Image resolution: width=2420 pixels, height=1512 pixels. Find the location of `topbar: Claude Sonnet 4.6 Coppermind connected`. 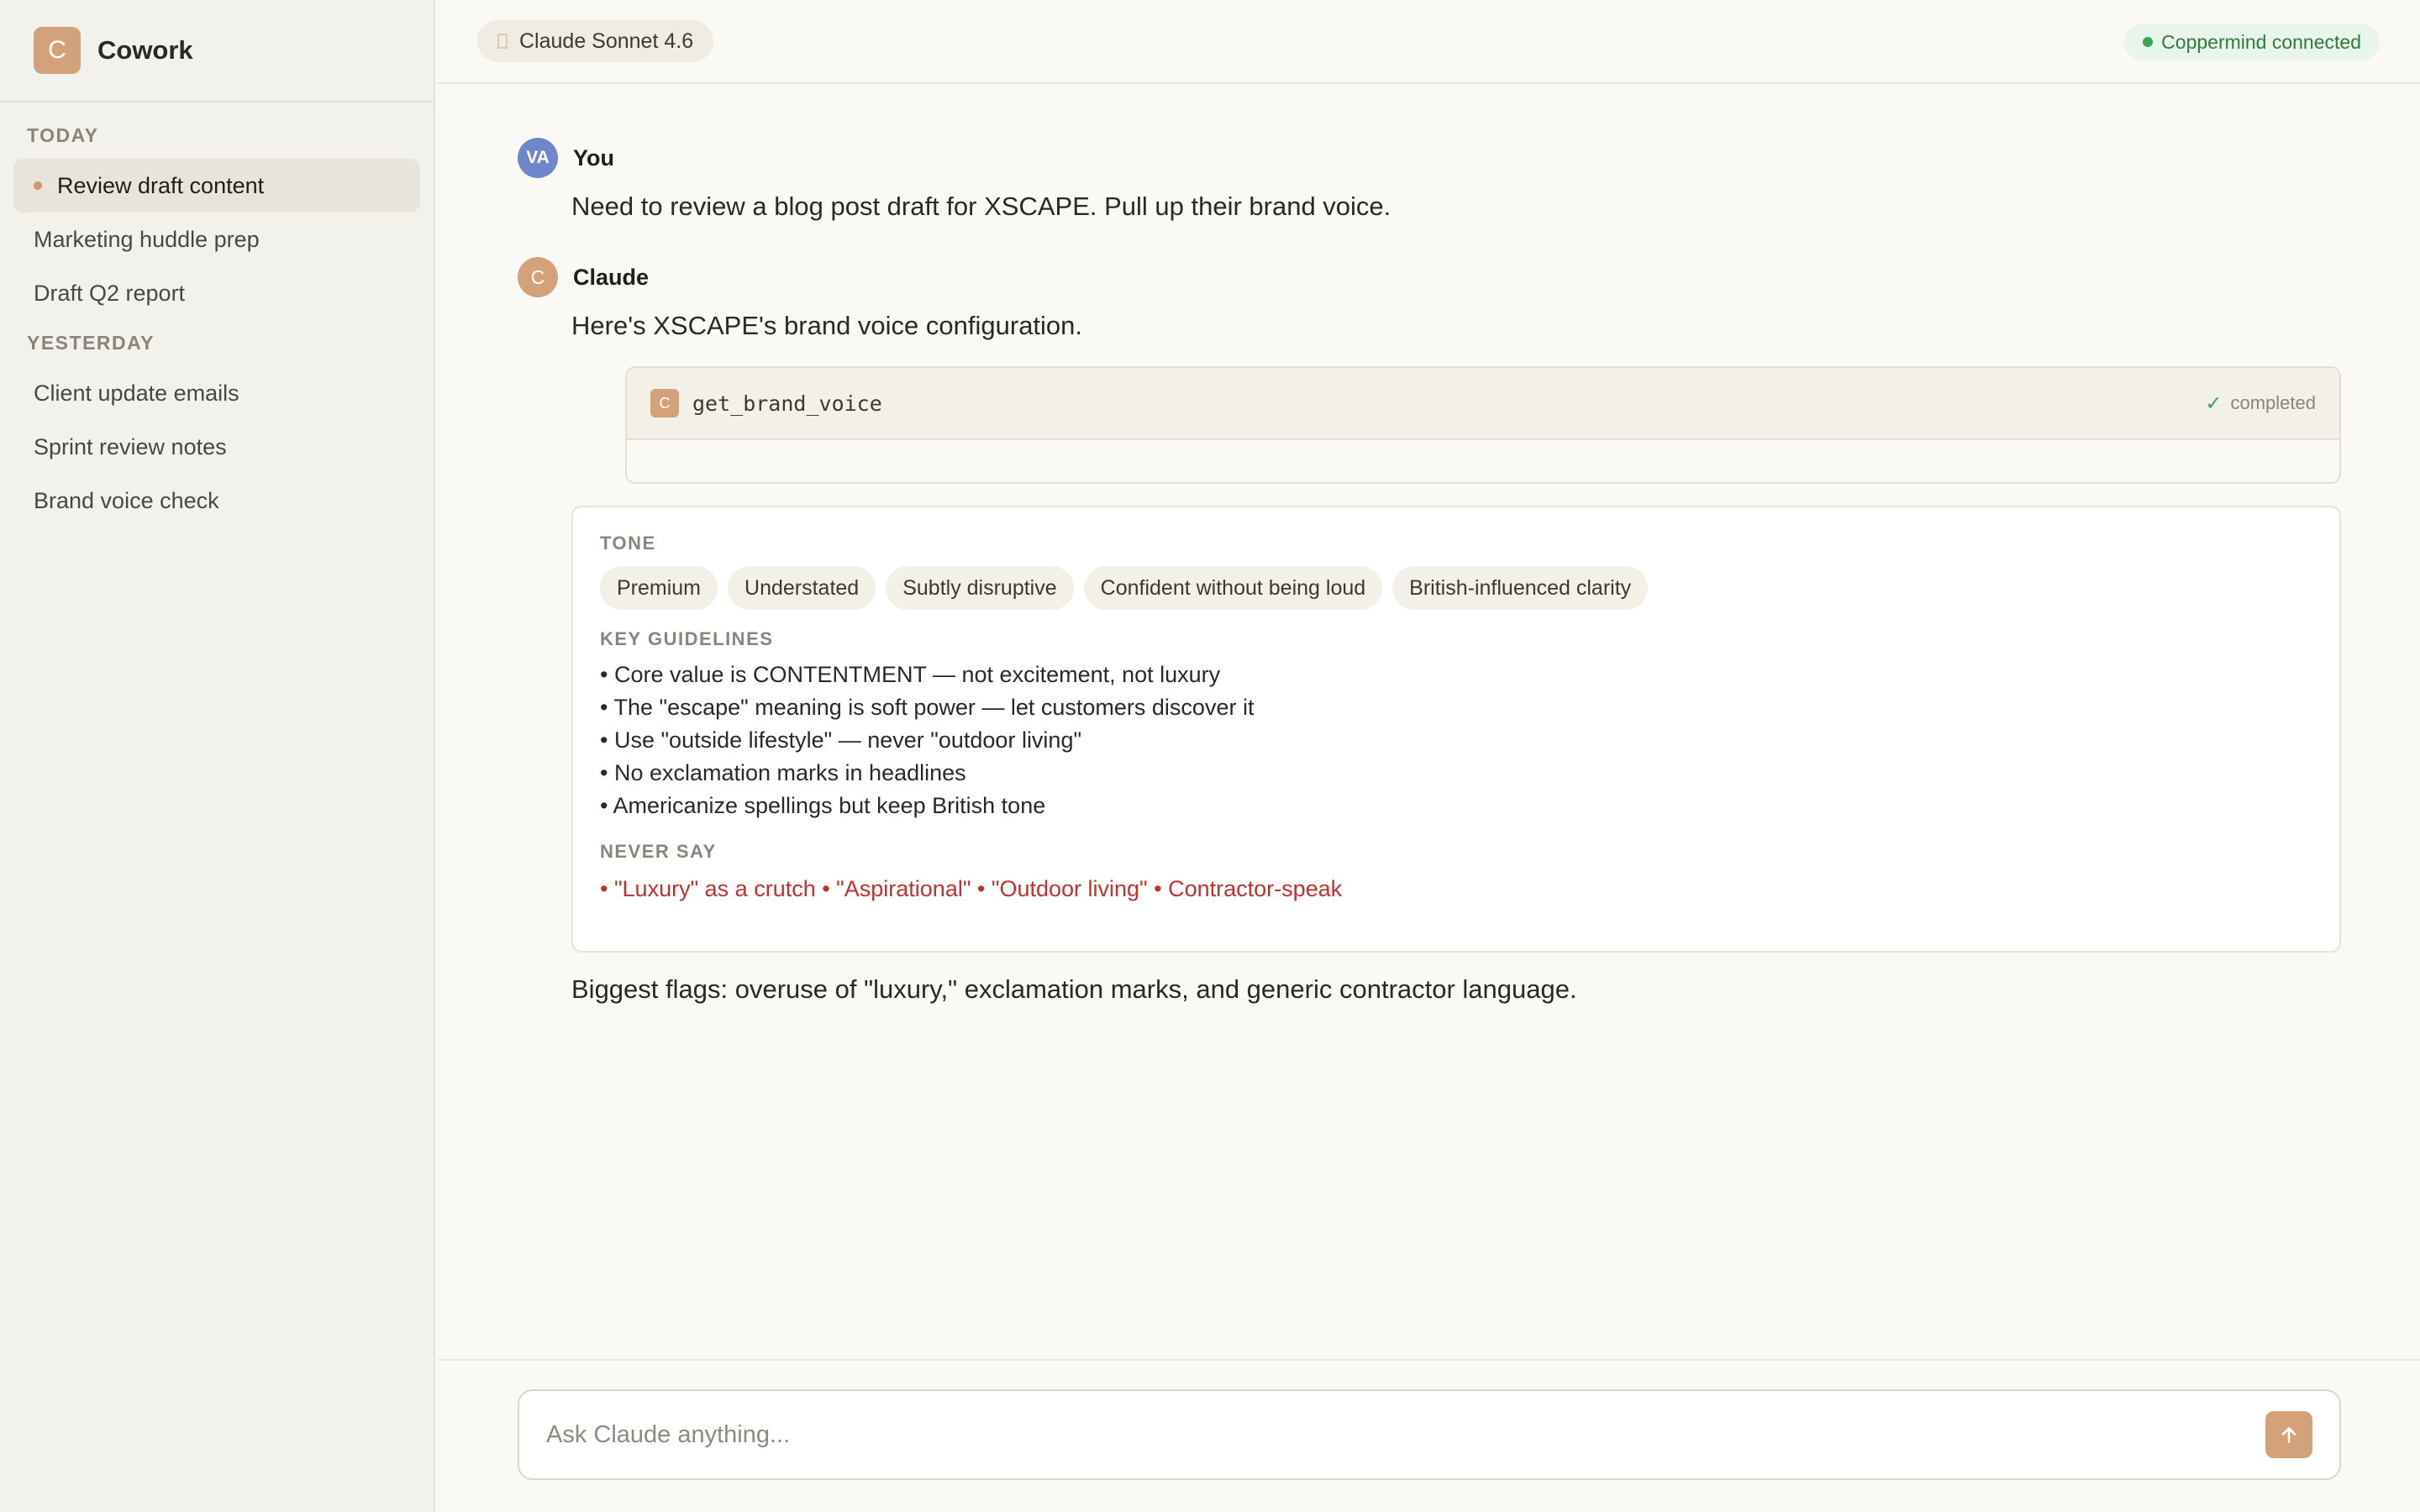

topbar: Claude Sonnet 4.6 Coppermind connected is located at coordinates (1428, 42).